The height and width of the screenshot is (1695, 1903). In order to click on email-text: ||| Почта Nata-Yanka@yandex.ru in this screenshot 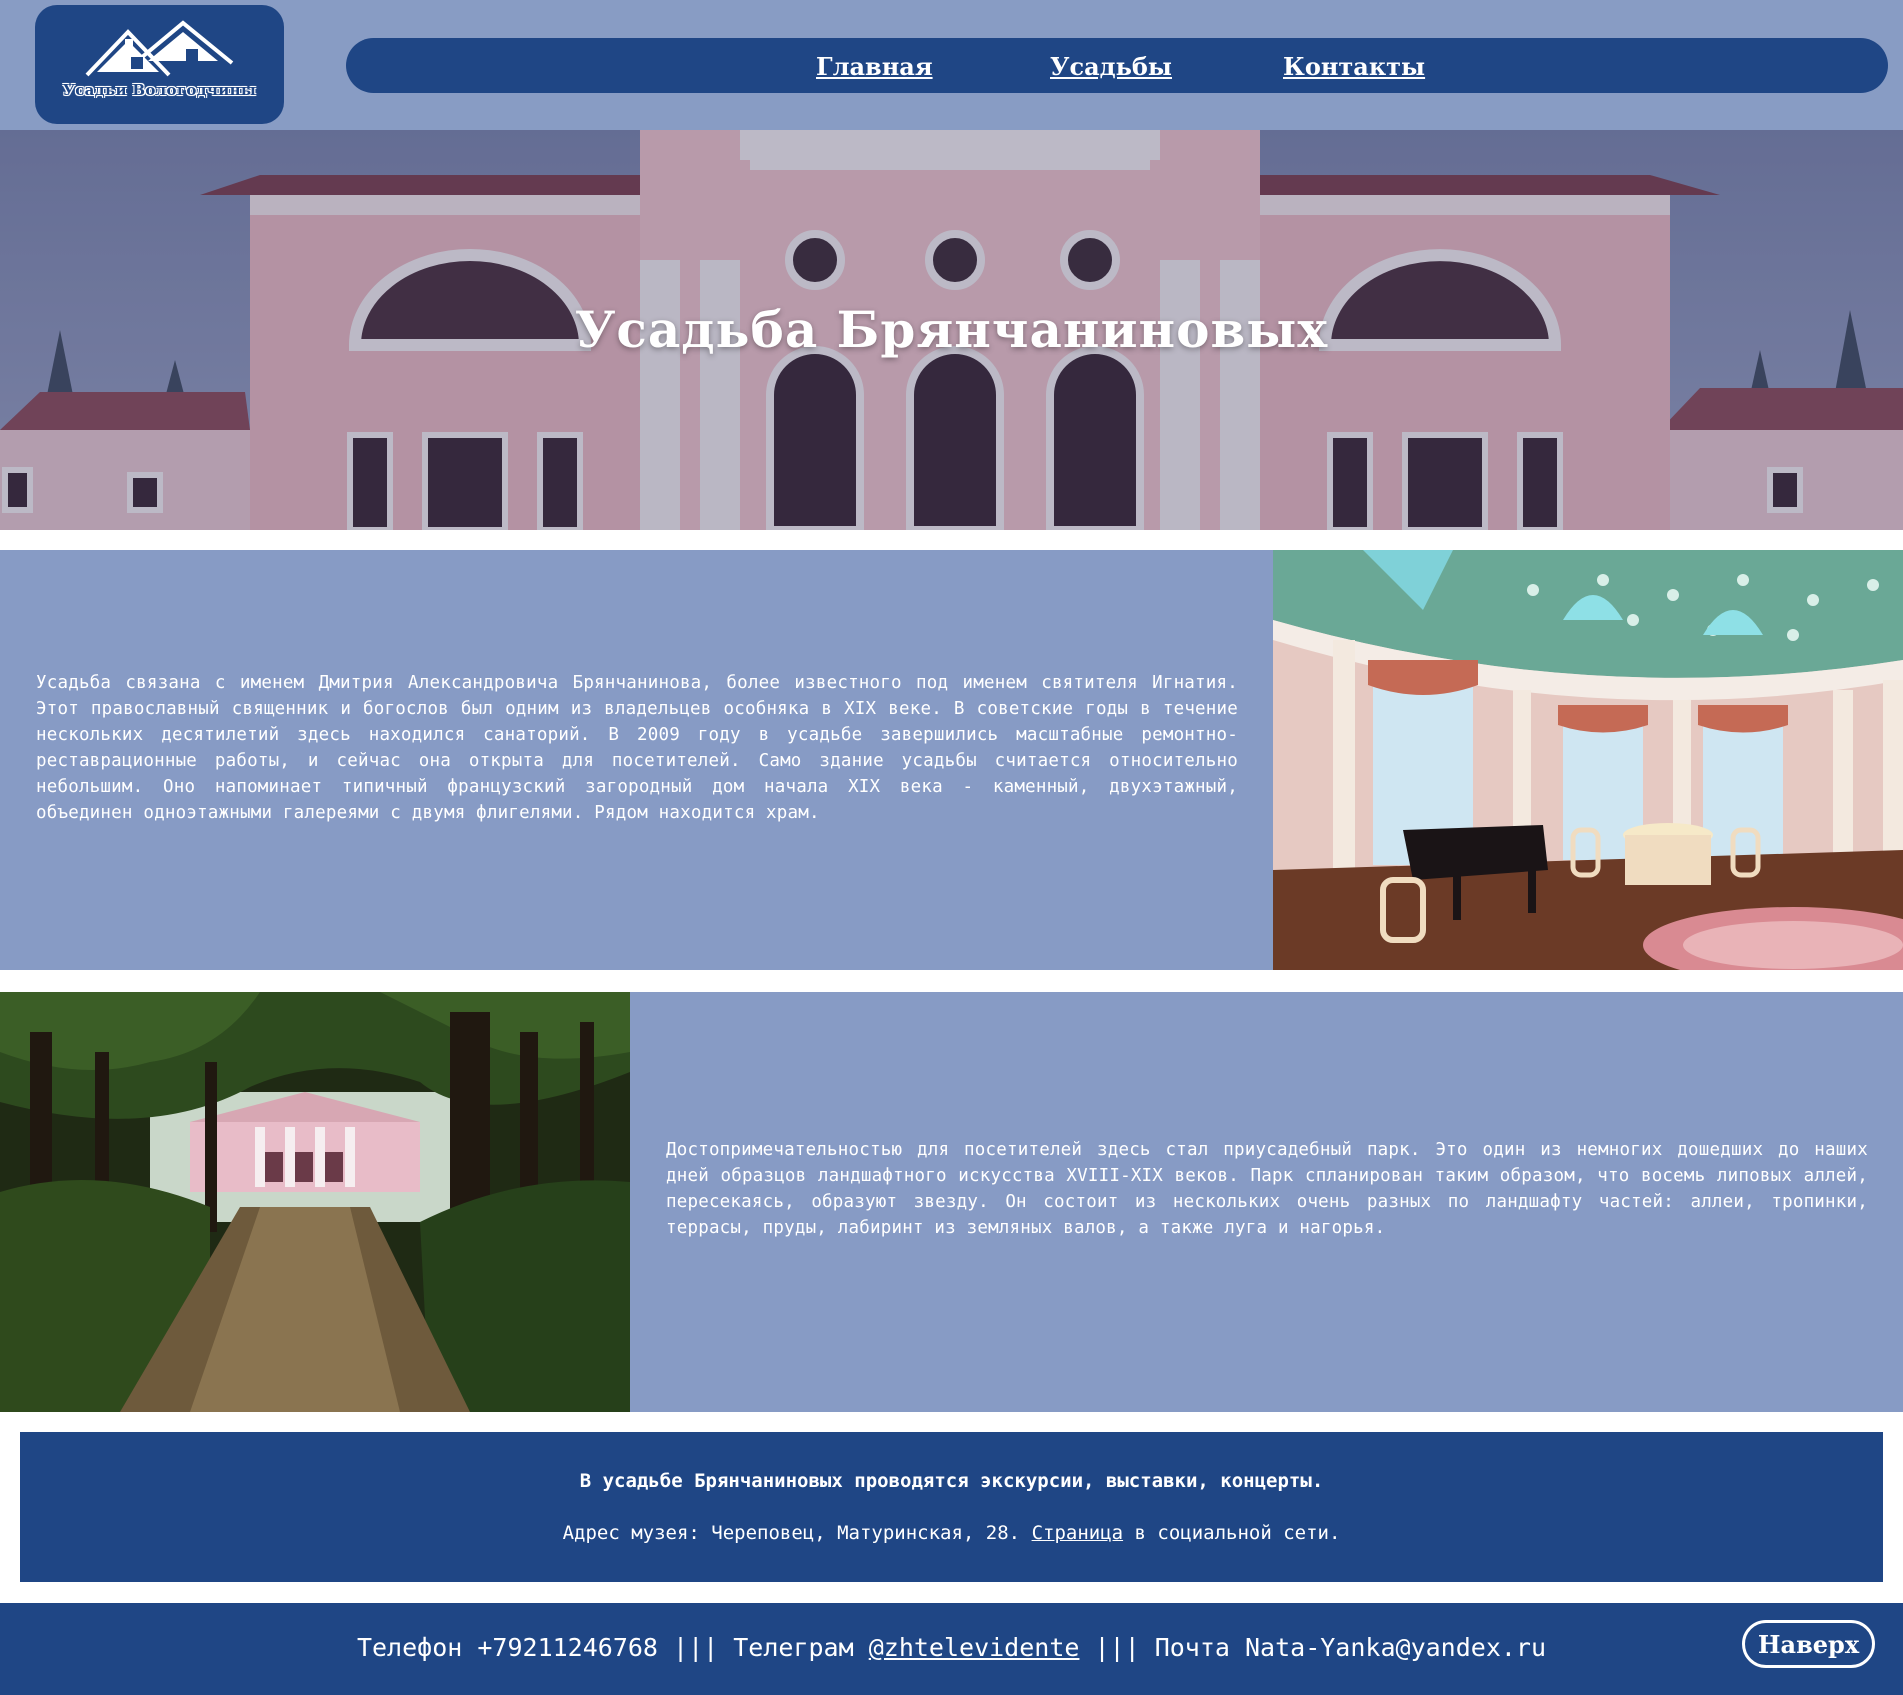, I will do `click(1313, 1647)`.